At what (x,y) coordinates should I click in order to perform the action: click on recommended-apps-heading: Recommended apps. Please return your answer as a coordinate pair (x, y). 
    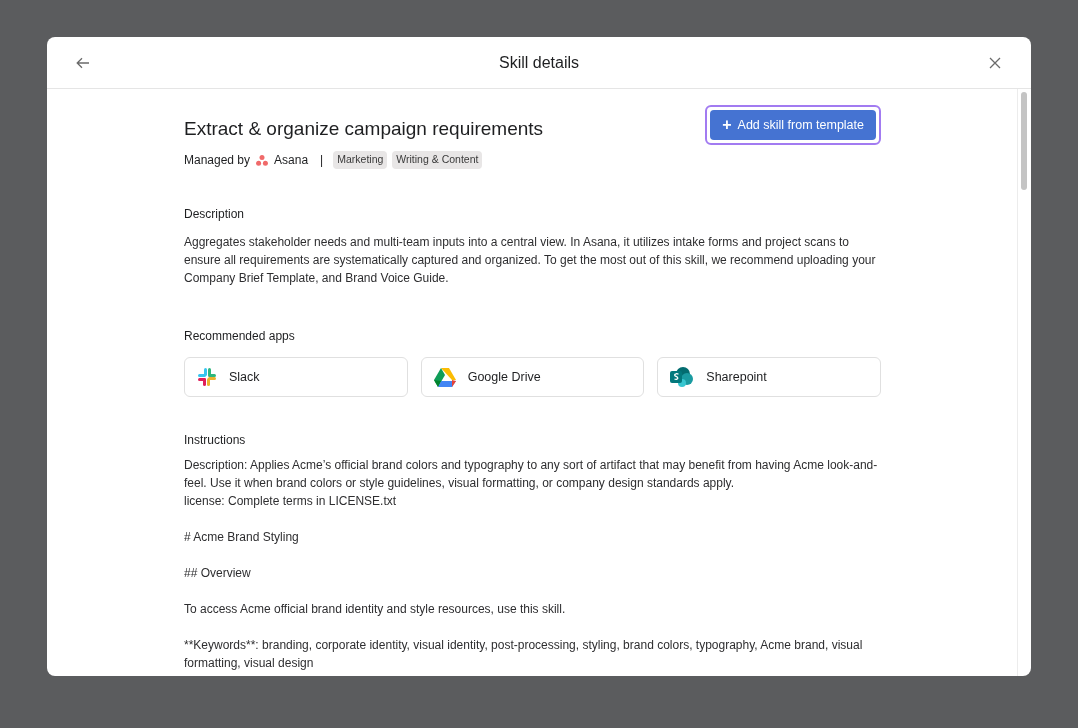
    Looking at the image, I should click on (240, 336).